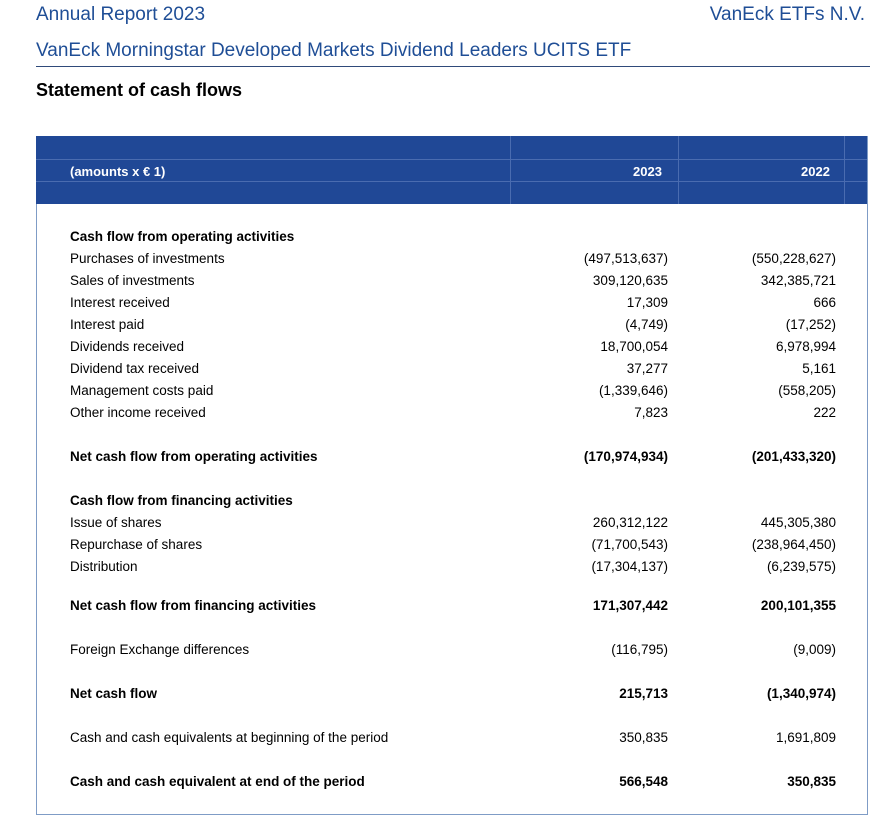 The image size is (873, 820). Describe the element at coordinates (646, 324) in the screenshot. I see `value-2023: (4,749)` at that location.